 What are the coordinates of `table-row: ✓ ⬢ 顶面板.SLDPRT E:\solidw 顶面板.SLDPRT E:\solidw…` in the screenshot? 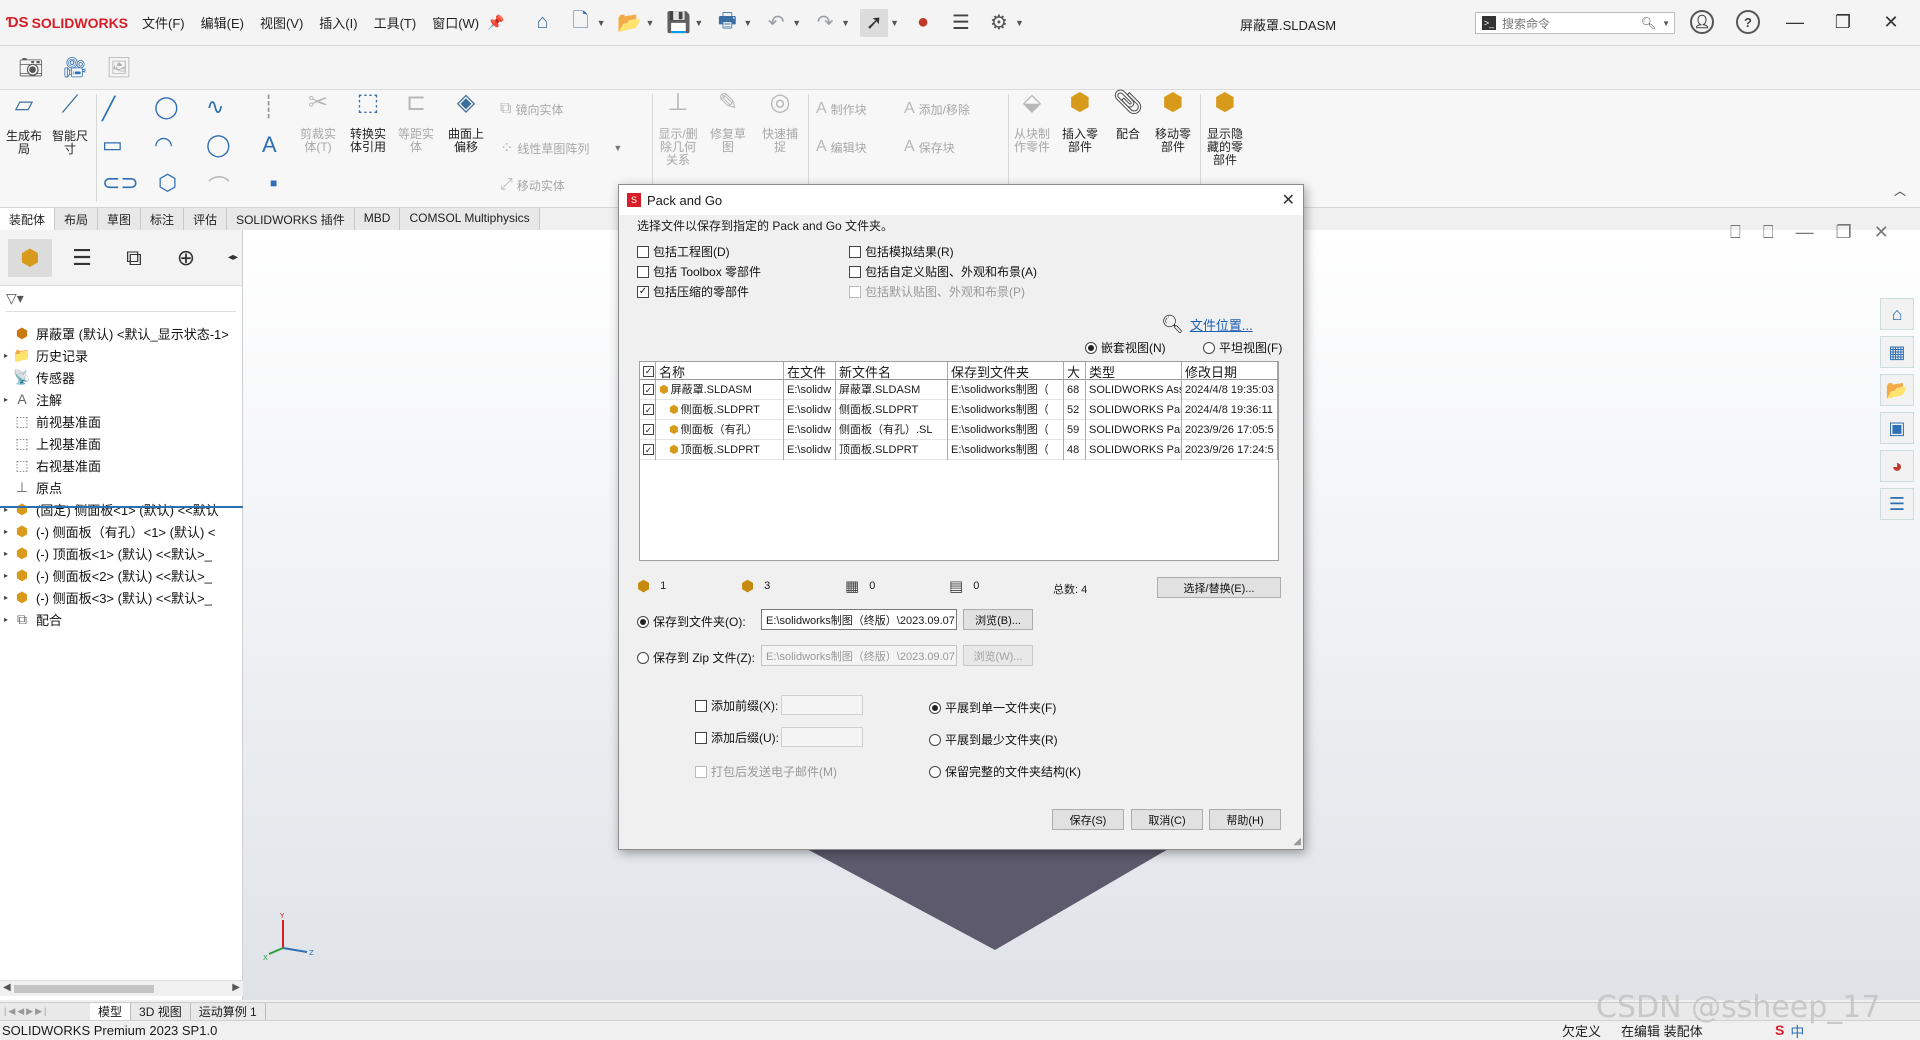 It's located at (959, 449).